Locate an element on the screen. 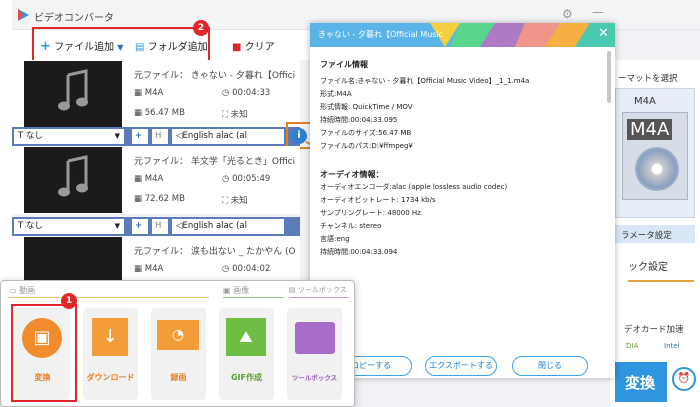 The height and width of the screenshot is (407, 700). scrollbar is located at coordinates (609, 77).